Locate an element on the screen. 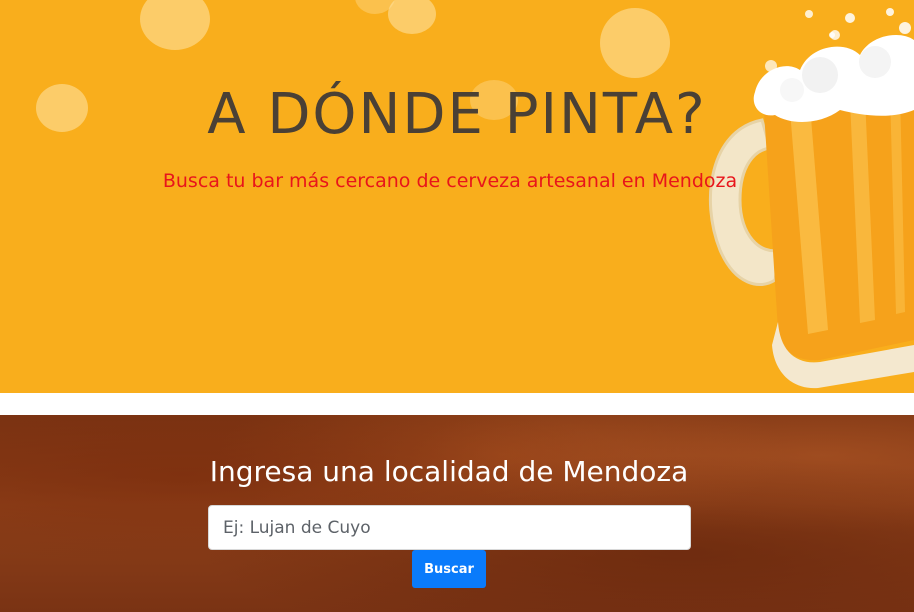  locality-search-input is located at coordinates (449, 527).